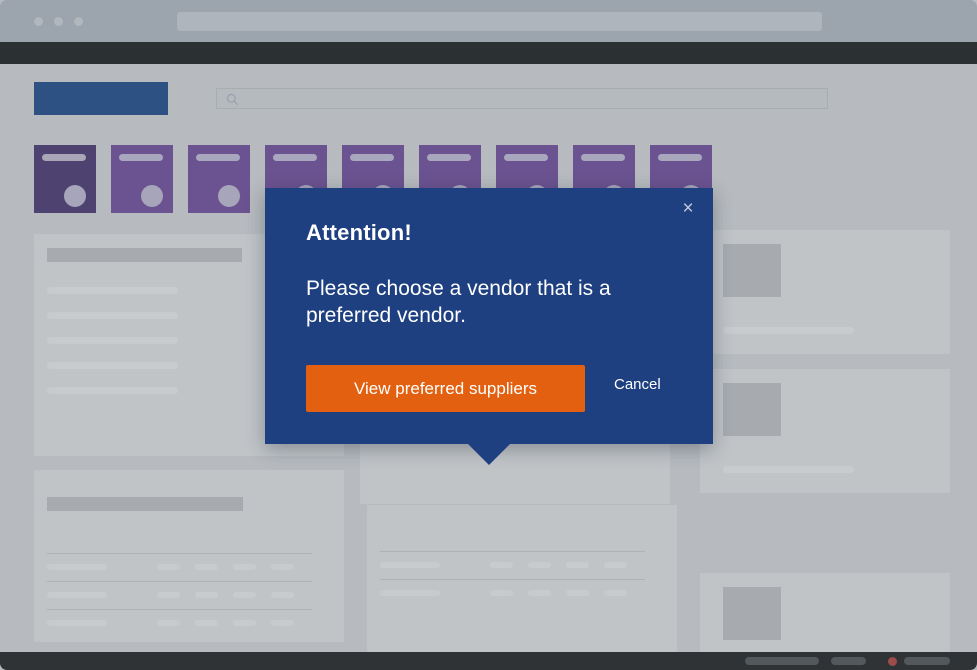 The image size is (977, 670). What do you see at coordinates (232, 99) in the screenshot?
I see `search-icon` at bounding box center [232, 99].